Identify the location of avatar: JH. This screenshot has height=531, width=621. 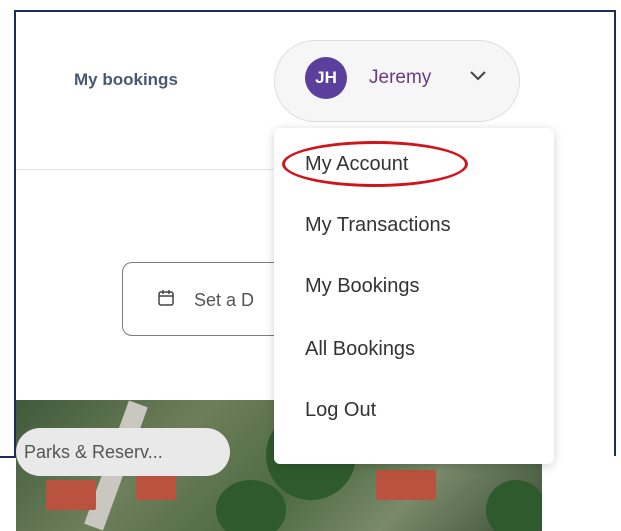
(326, 78).